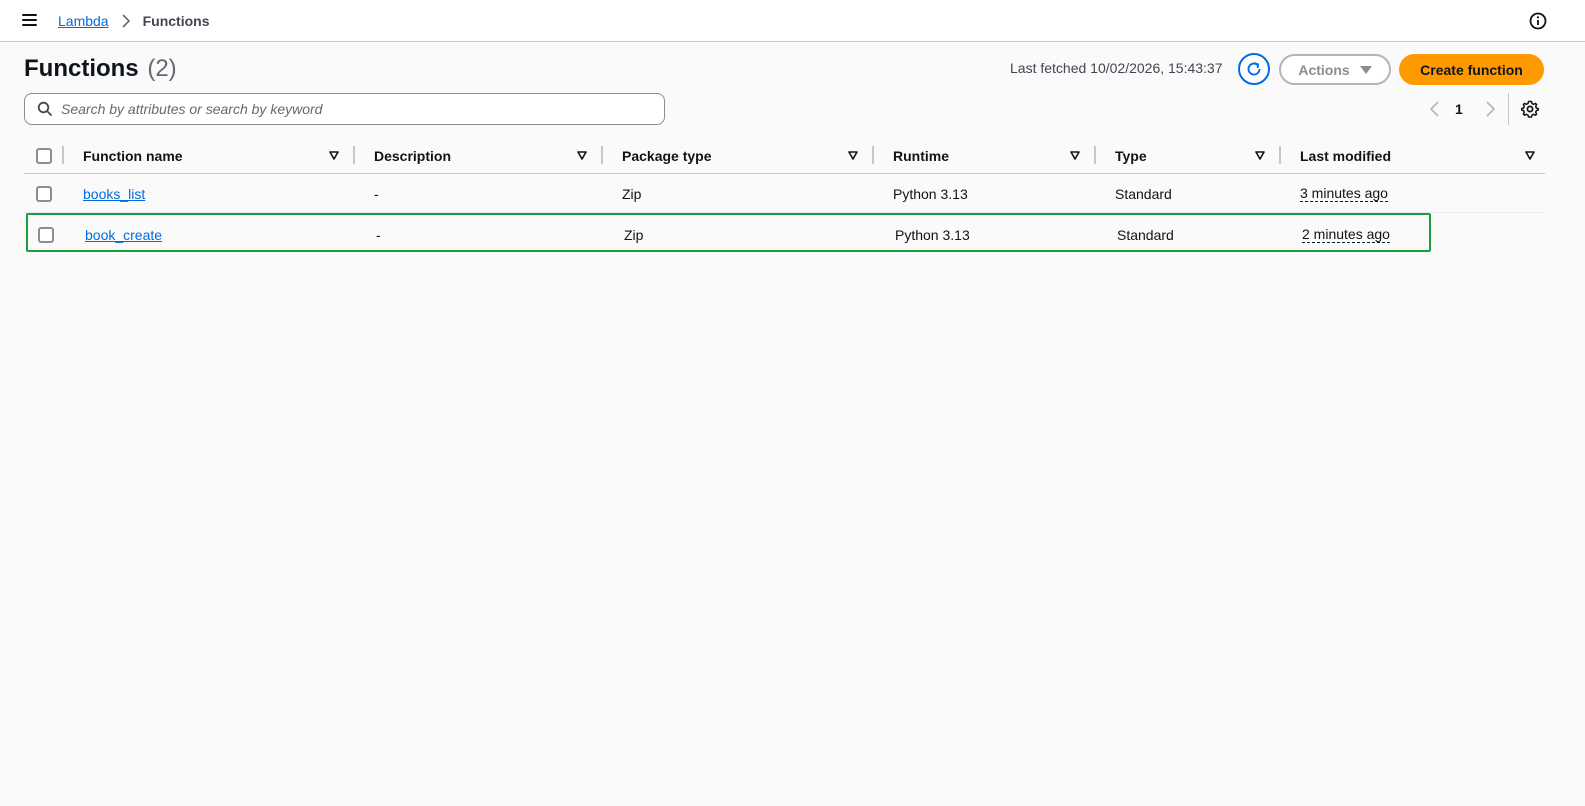 Image resolution: width=1585 pixels, height=806 pixels. What do you see at coordinates (1116, 68) in the screenshot?
I see `last-fetched-timestamp: Last fetched 10/02/2026, 15:43:37` at bounding box center [1116, 68].